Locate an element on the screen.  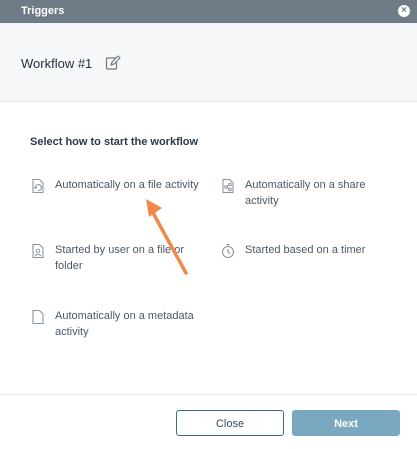
option-share-activity: Automatically on a share activity is located at coordinates (307, 193).